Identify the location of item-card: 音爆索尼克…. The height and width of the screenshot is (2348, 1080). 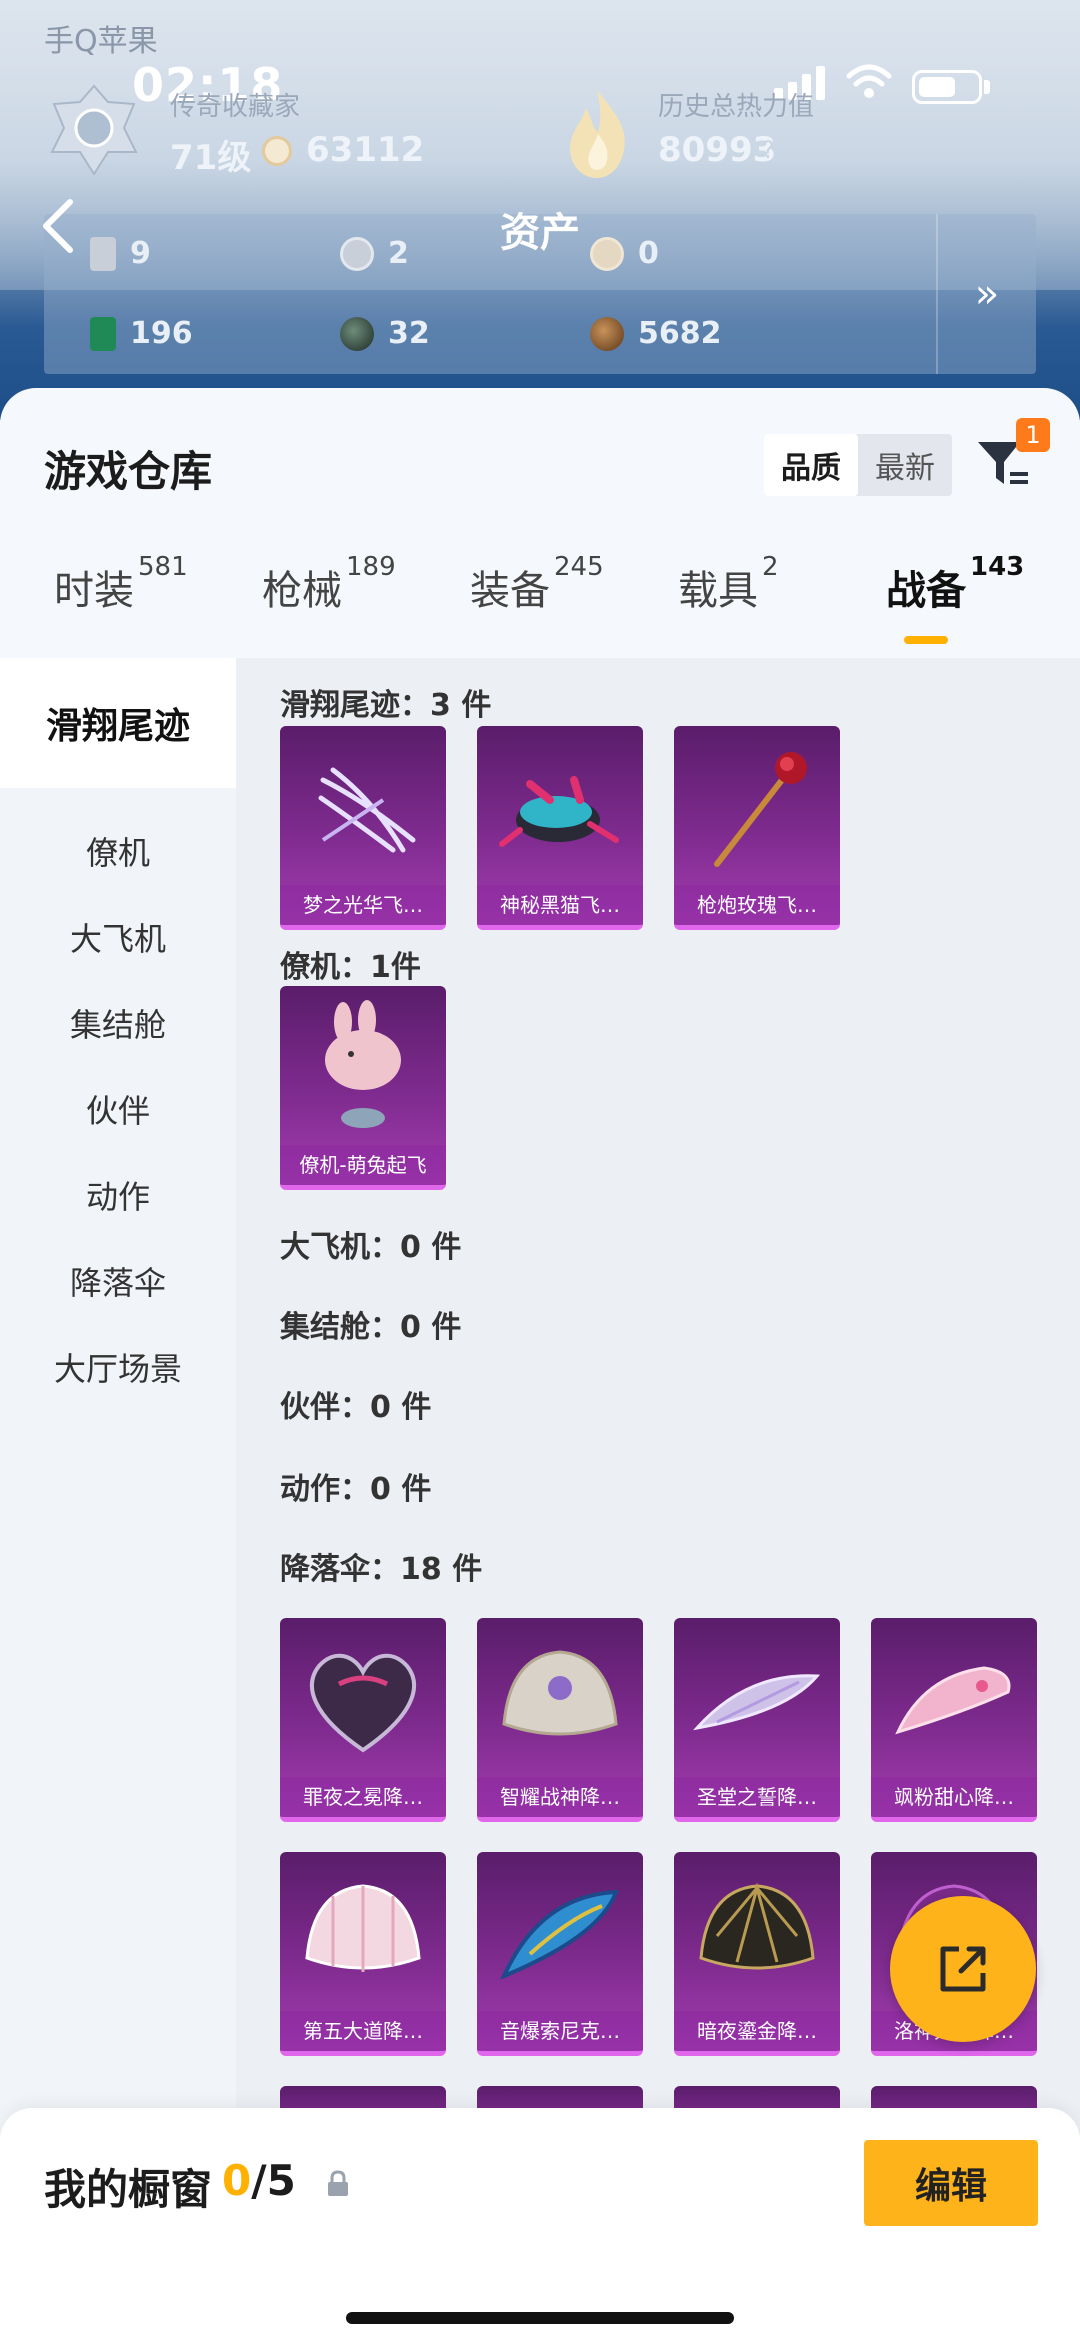
(560, 1954).